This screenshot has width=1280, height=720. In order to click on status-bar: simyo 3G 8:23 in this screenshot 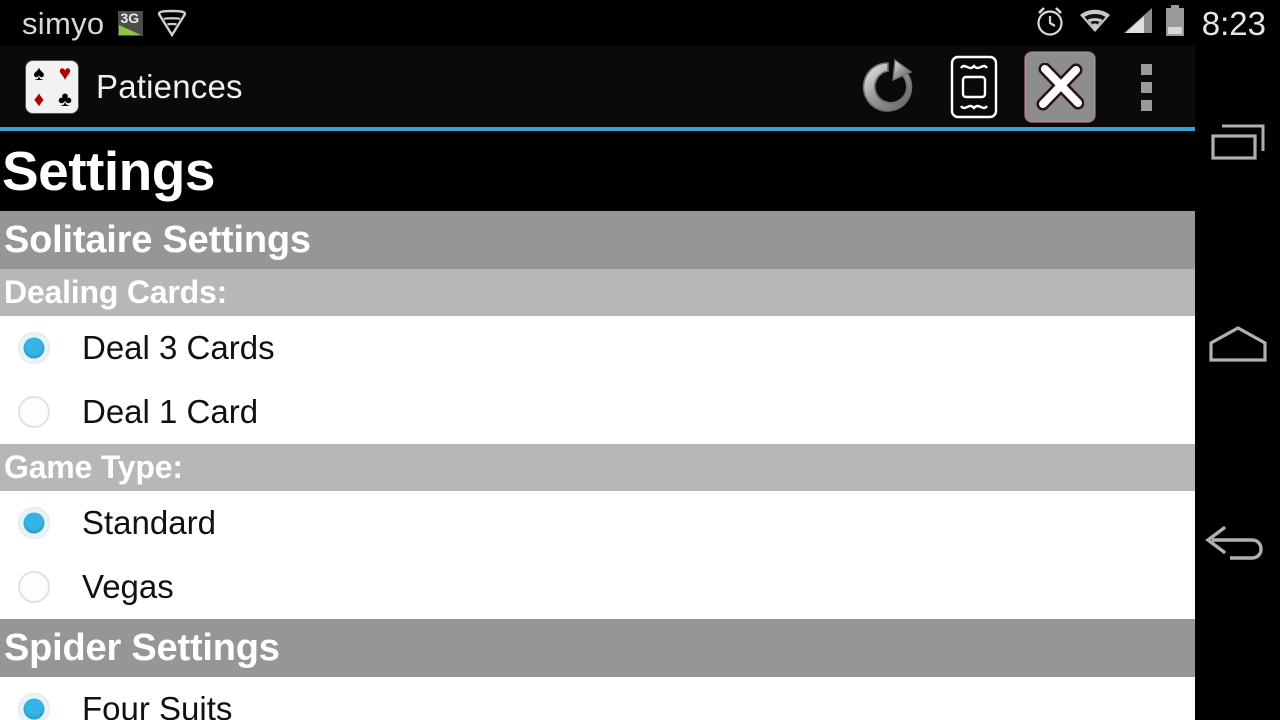, I will do `click(640, 23)`.